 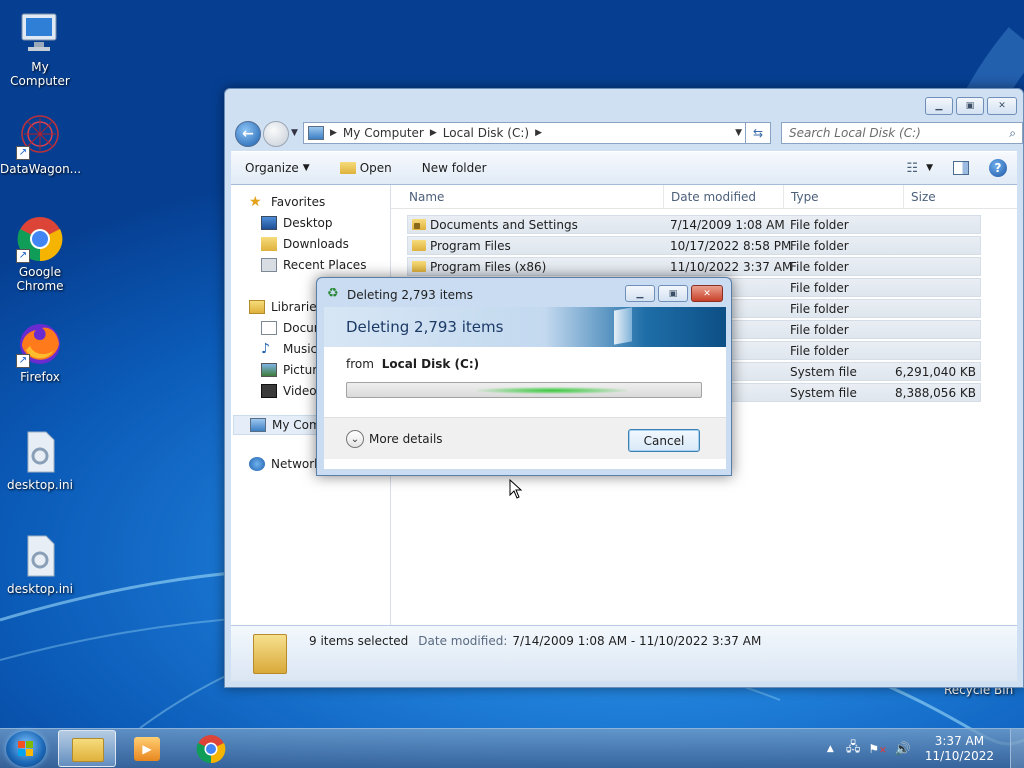 I want to click on network-icon, so click(x=257, y=464).